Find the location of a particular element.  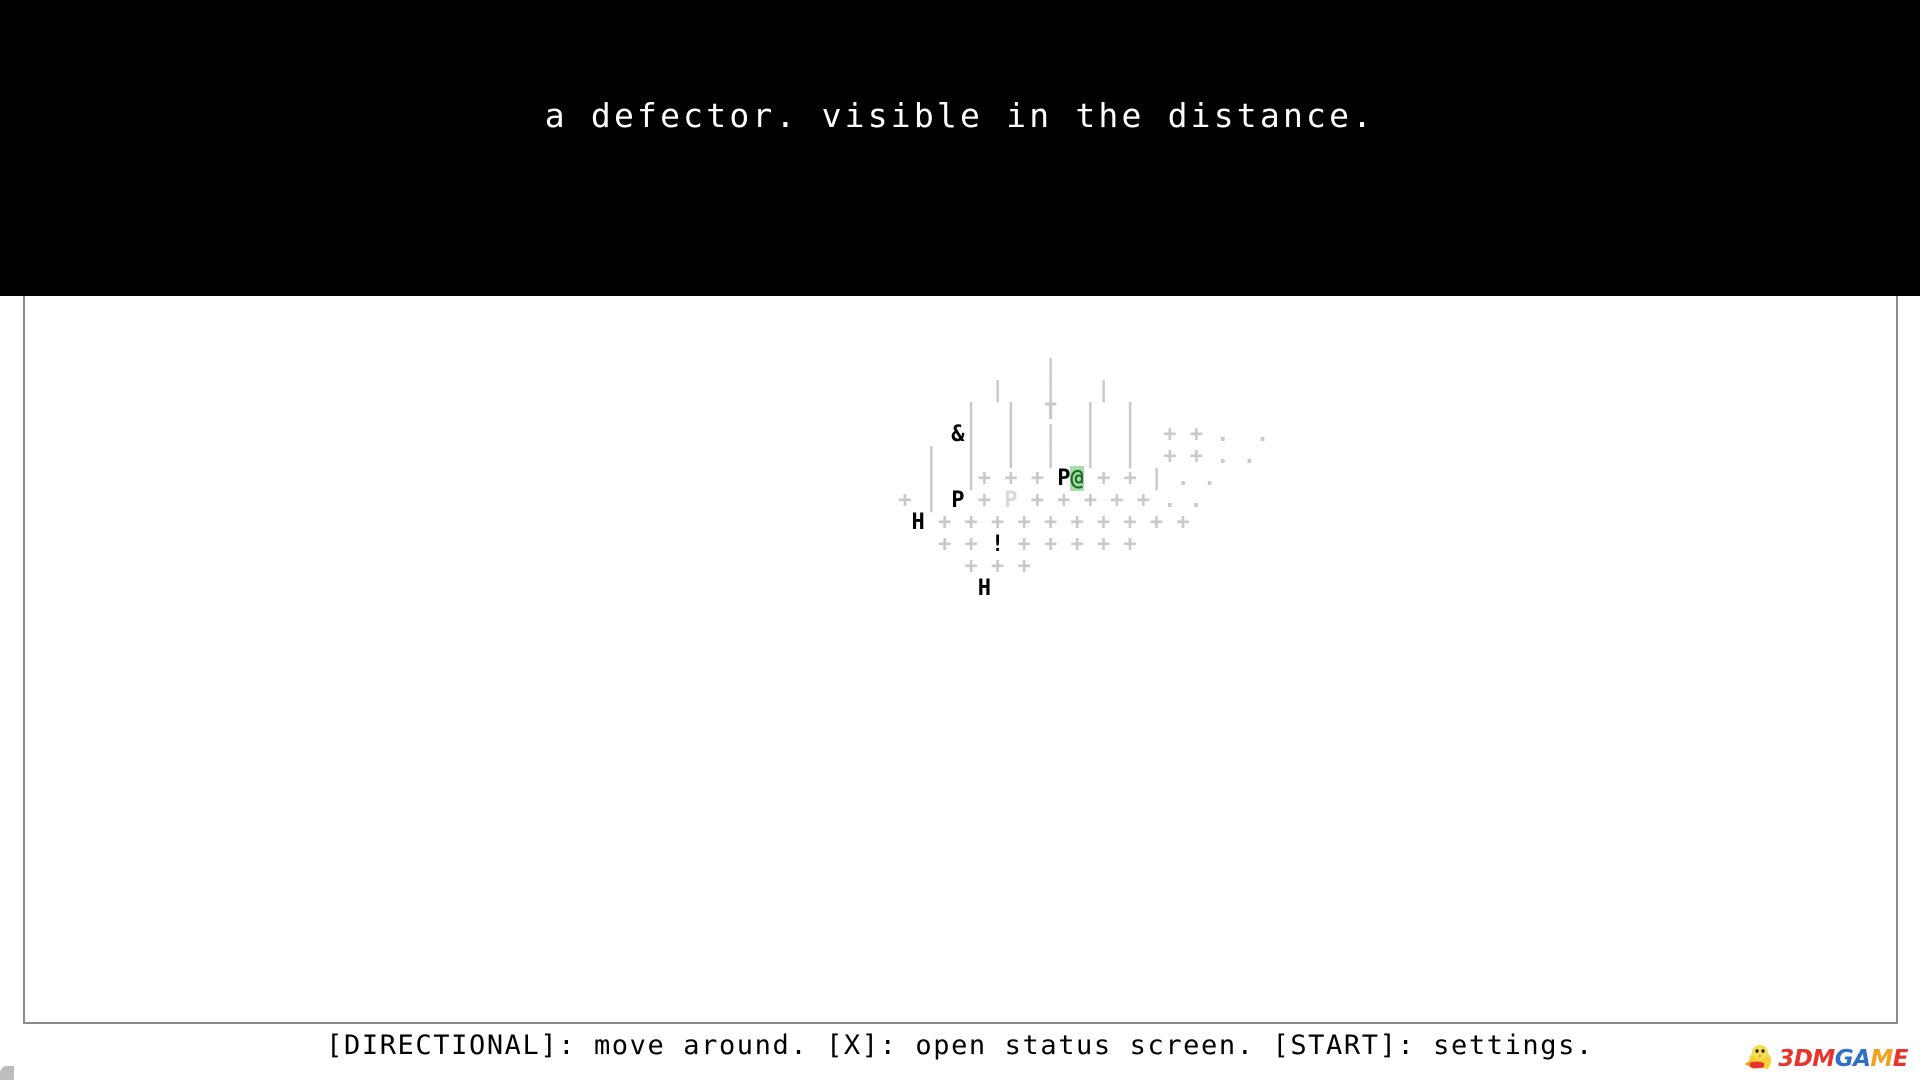

watermark-char-a: A is located at coordinates (1862, 1058).